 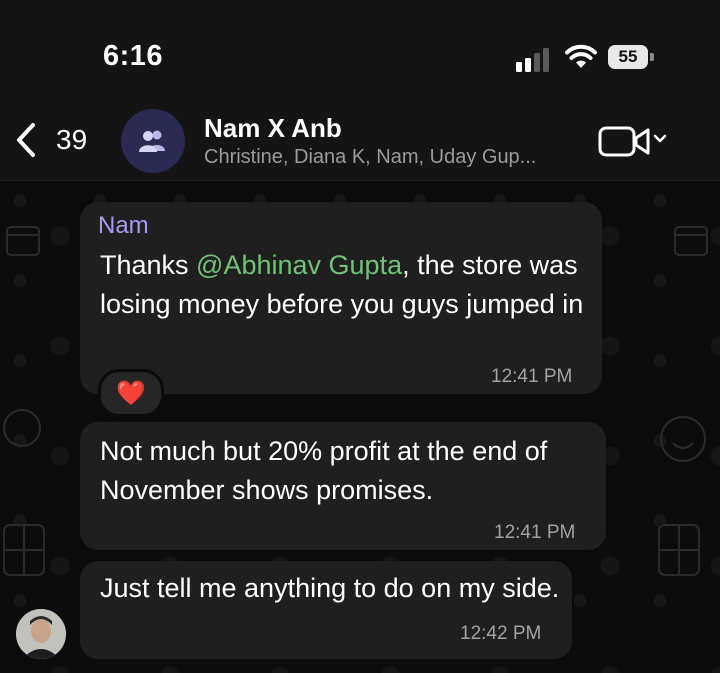 I want to click on video-call-button, so click(x=634, y=141).